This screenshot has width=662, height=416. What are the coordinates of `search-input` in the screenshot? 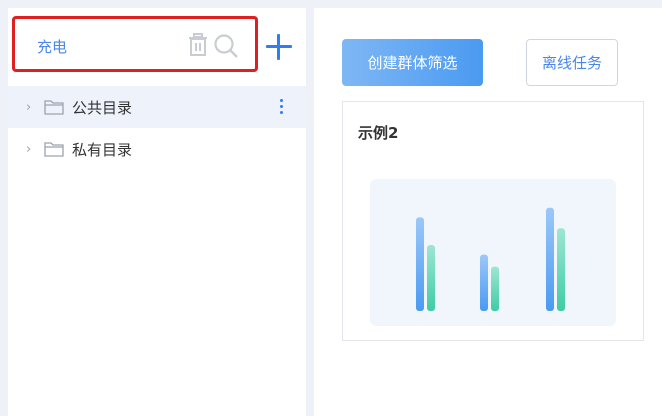 It's located at (112, 46).